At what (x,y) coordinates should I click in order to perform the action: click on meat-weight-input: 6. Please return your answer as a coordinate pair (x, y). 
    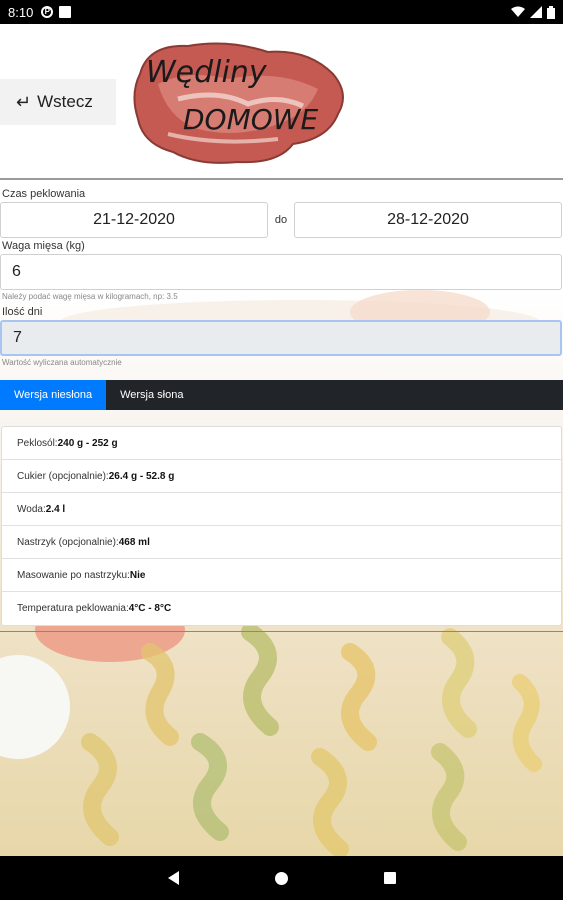
    Looking at the image, I should click on (281, 272).